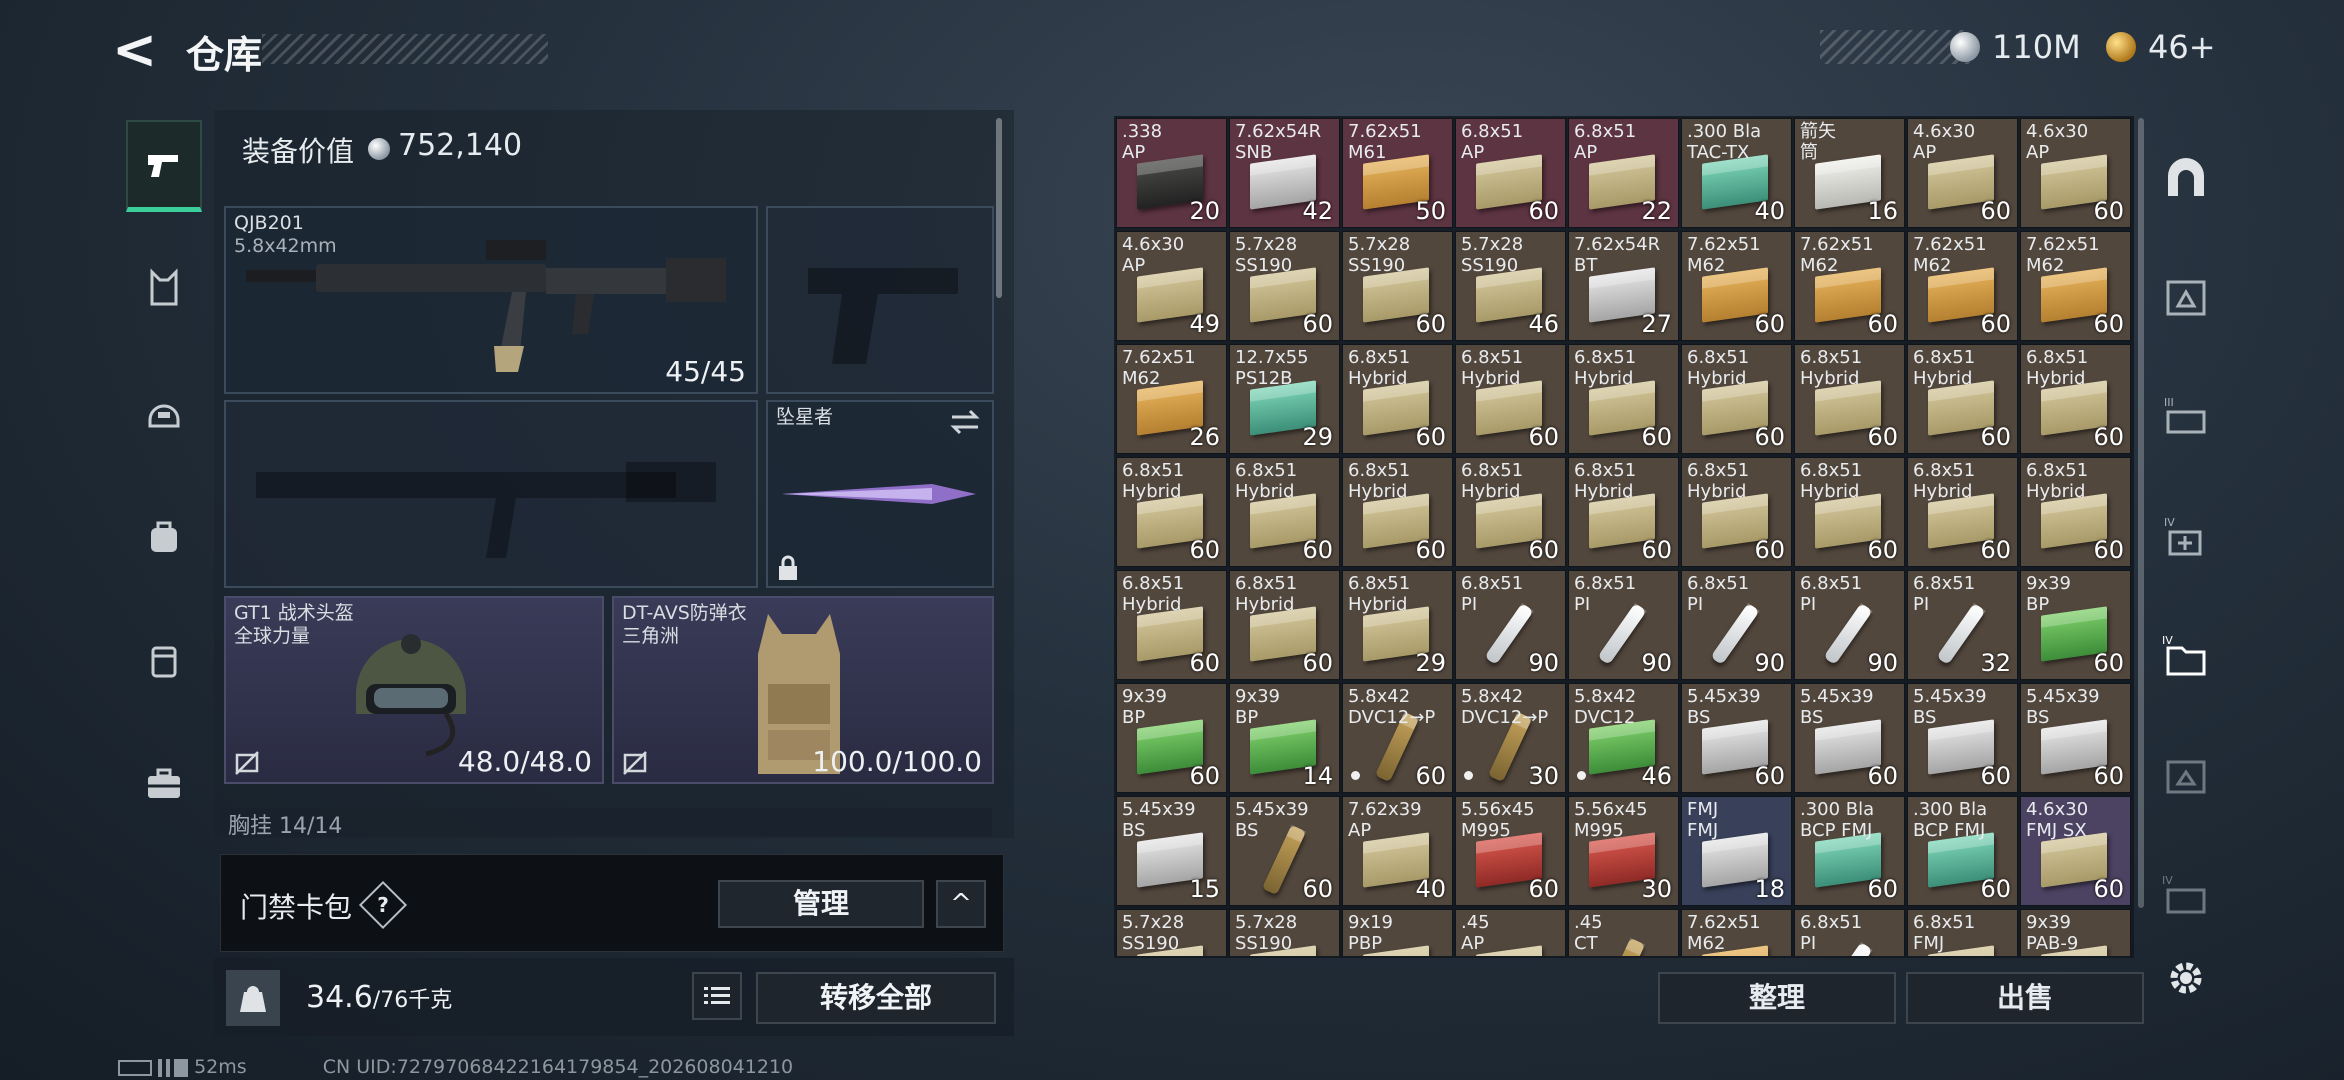  Describe the element at coordinates (1171, 286) in the screenshot. I see `stash-item: 4.6x30 AP 49` at that location.